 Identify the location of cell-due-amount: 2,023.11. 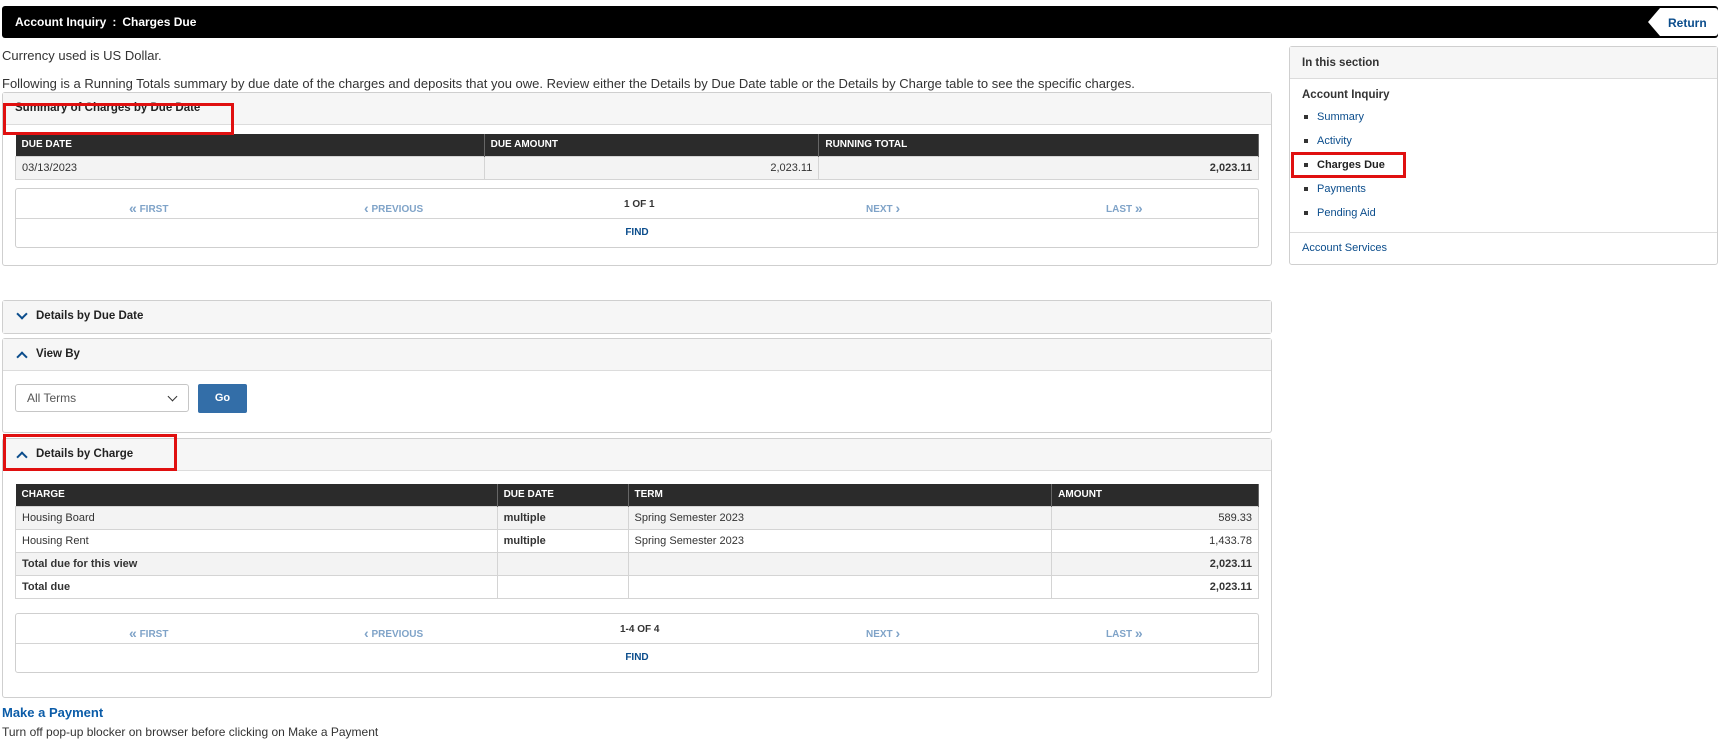
(651, 167).